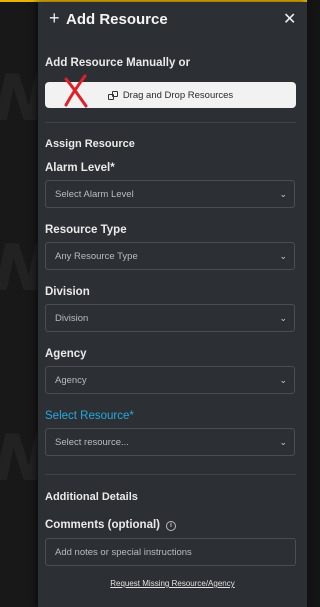 The width and height of the screenshot is (320, 607). I want to click on alarm-level-select: Select Alarm Level ⌄, so click(170, 194).